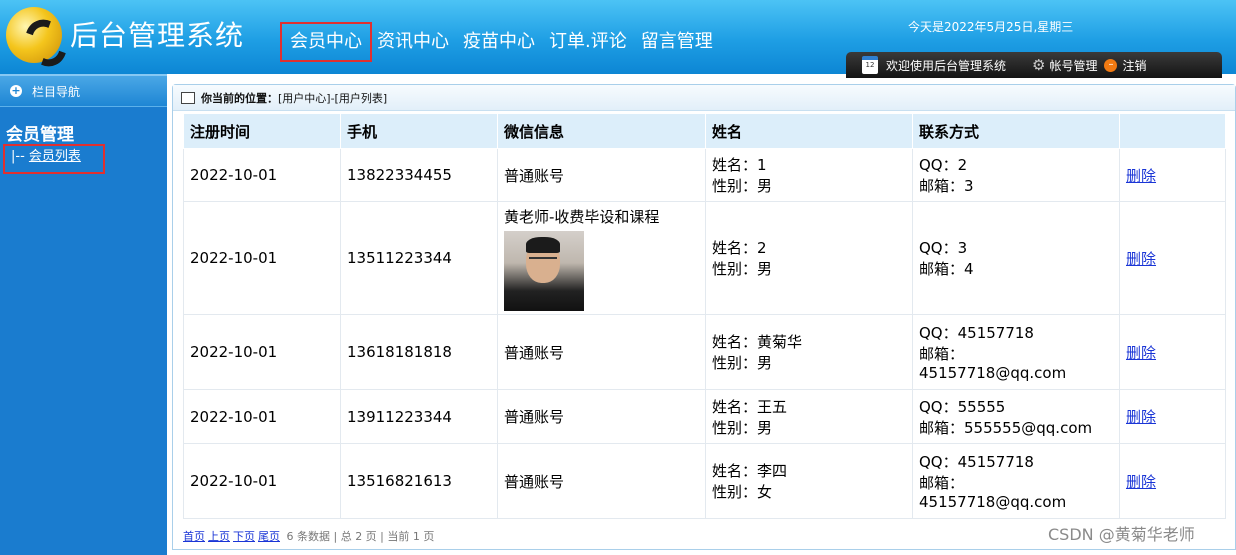 This screenshot has height=555, width=1236. Describe the element at coordinates (809, 416) in the screenshot. I see `cell-name: 姓名：王五性别：男` at that location.